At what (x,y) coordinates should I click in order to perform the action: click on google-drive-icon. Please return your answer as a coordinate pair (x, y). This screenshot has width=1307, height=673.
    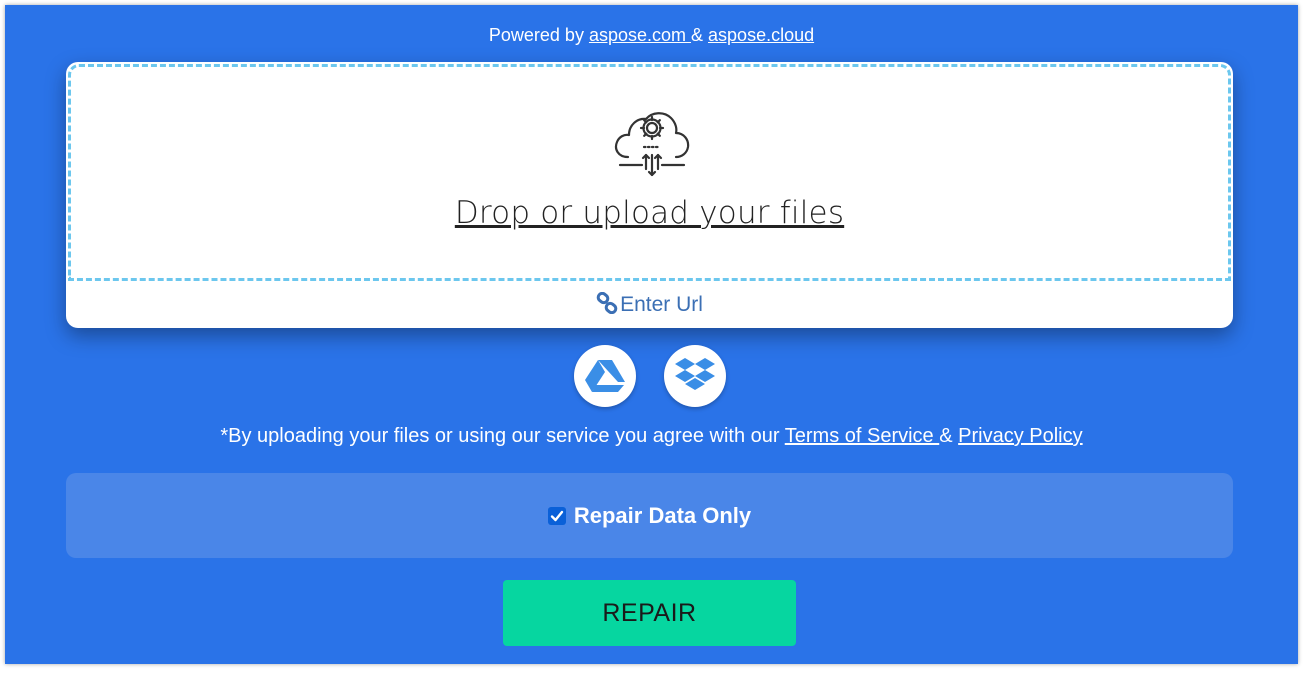
    Looking at the image, I should click on (605, 376).